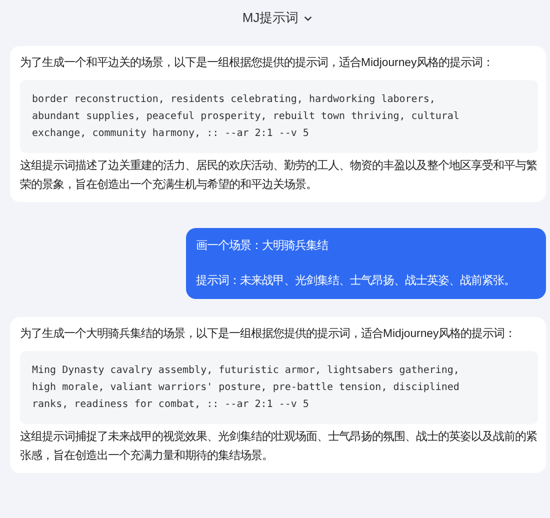 The image size is (550, 518). Describe the element at coordinates (279, 116) in the screenshot. I see `code-block: border reconstruction, residents celebrating, hardworking laborers, abundant supplies, peaceful prosperity, rebuilt town thriving, cultural exchange, community harmony, :: --ar 2:1 --v 5` at that location.